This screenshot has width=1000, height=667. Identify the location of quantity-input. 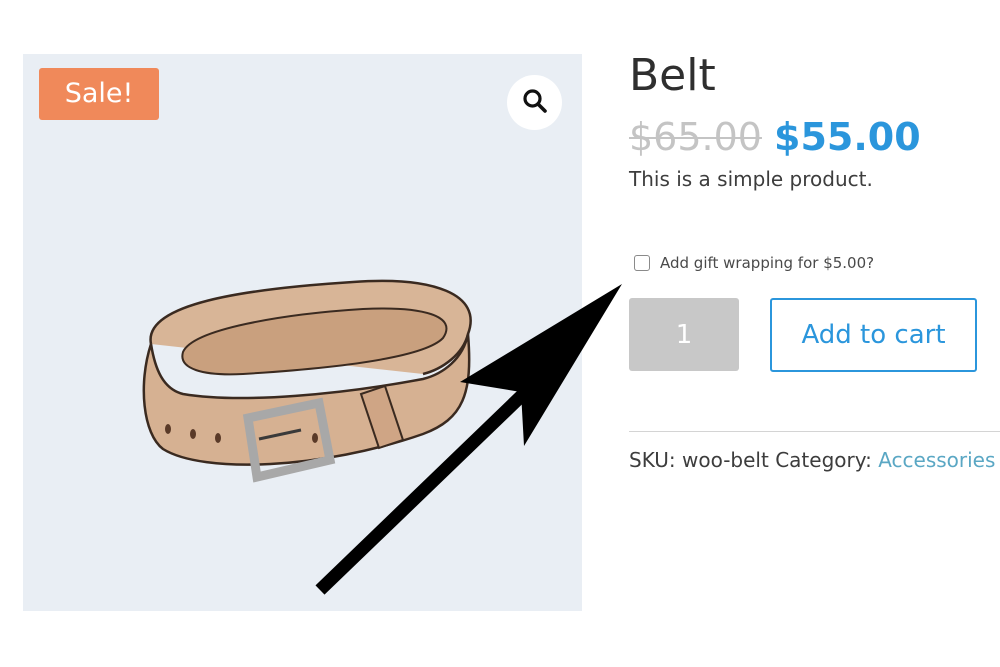
(684, 334).